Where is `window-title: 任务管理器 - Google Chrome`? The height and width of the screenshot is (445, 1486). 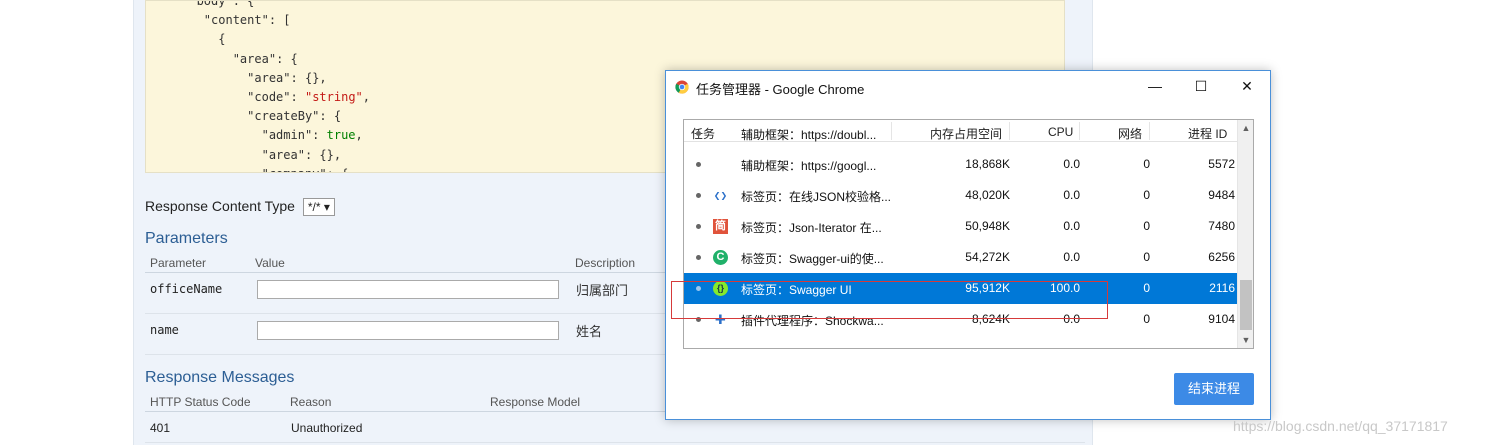
window-title: 任务管理器 - Google Chrome is located at coordinates (780, 89).